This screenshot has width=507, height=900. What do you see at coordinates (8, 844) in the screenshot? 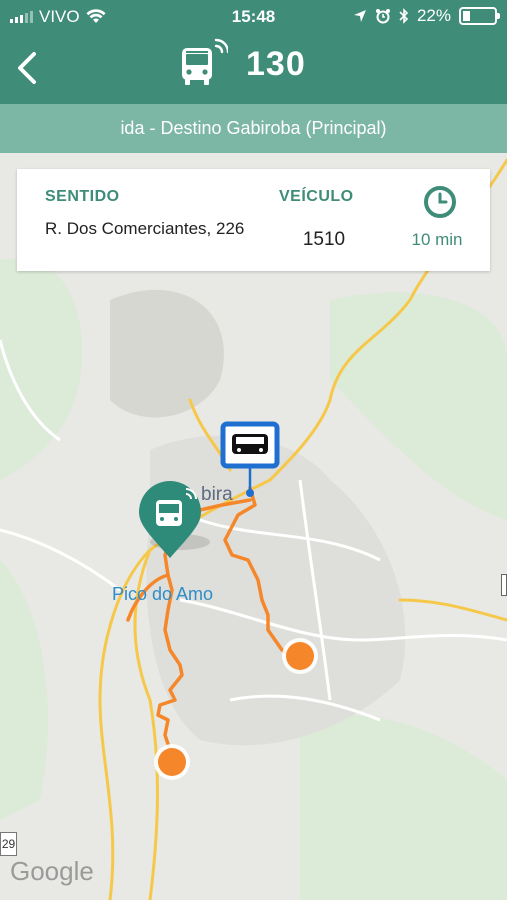
I see `road-shield: 29` at bounding box center [8, 844].